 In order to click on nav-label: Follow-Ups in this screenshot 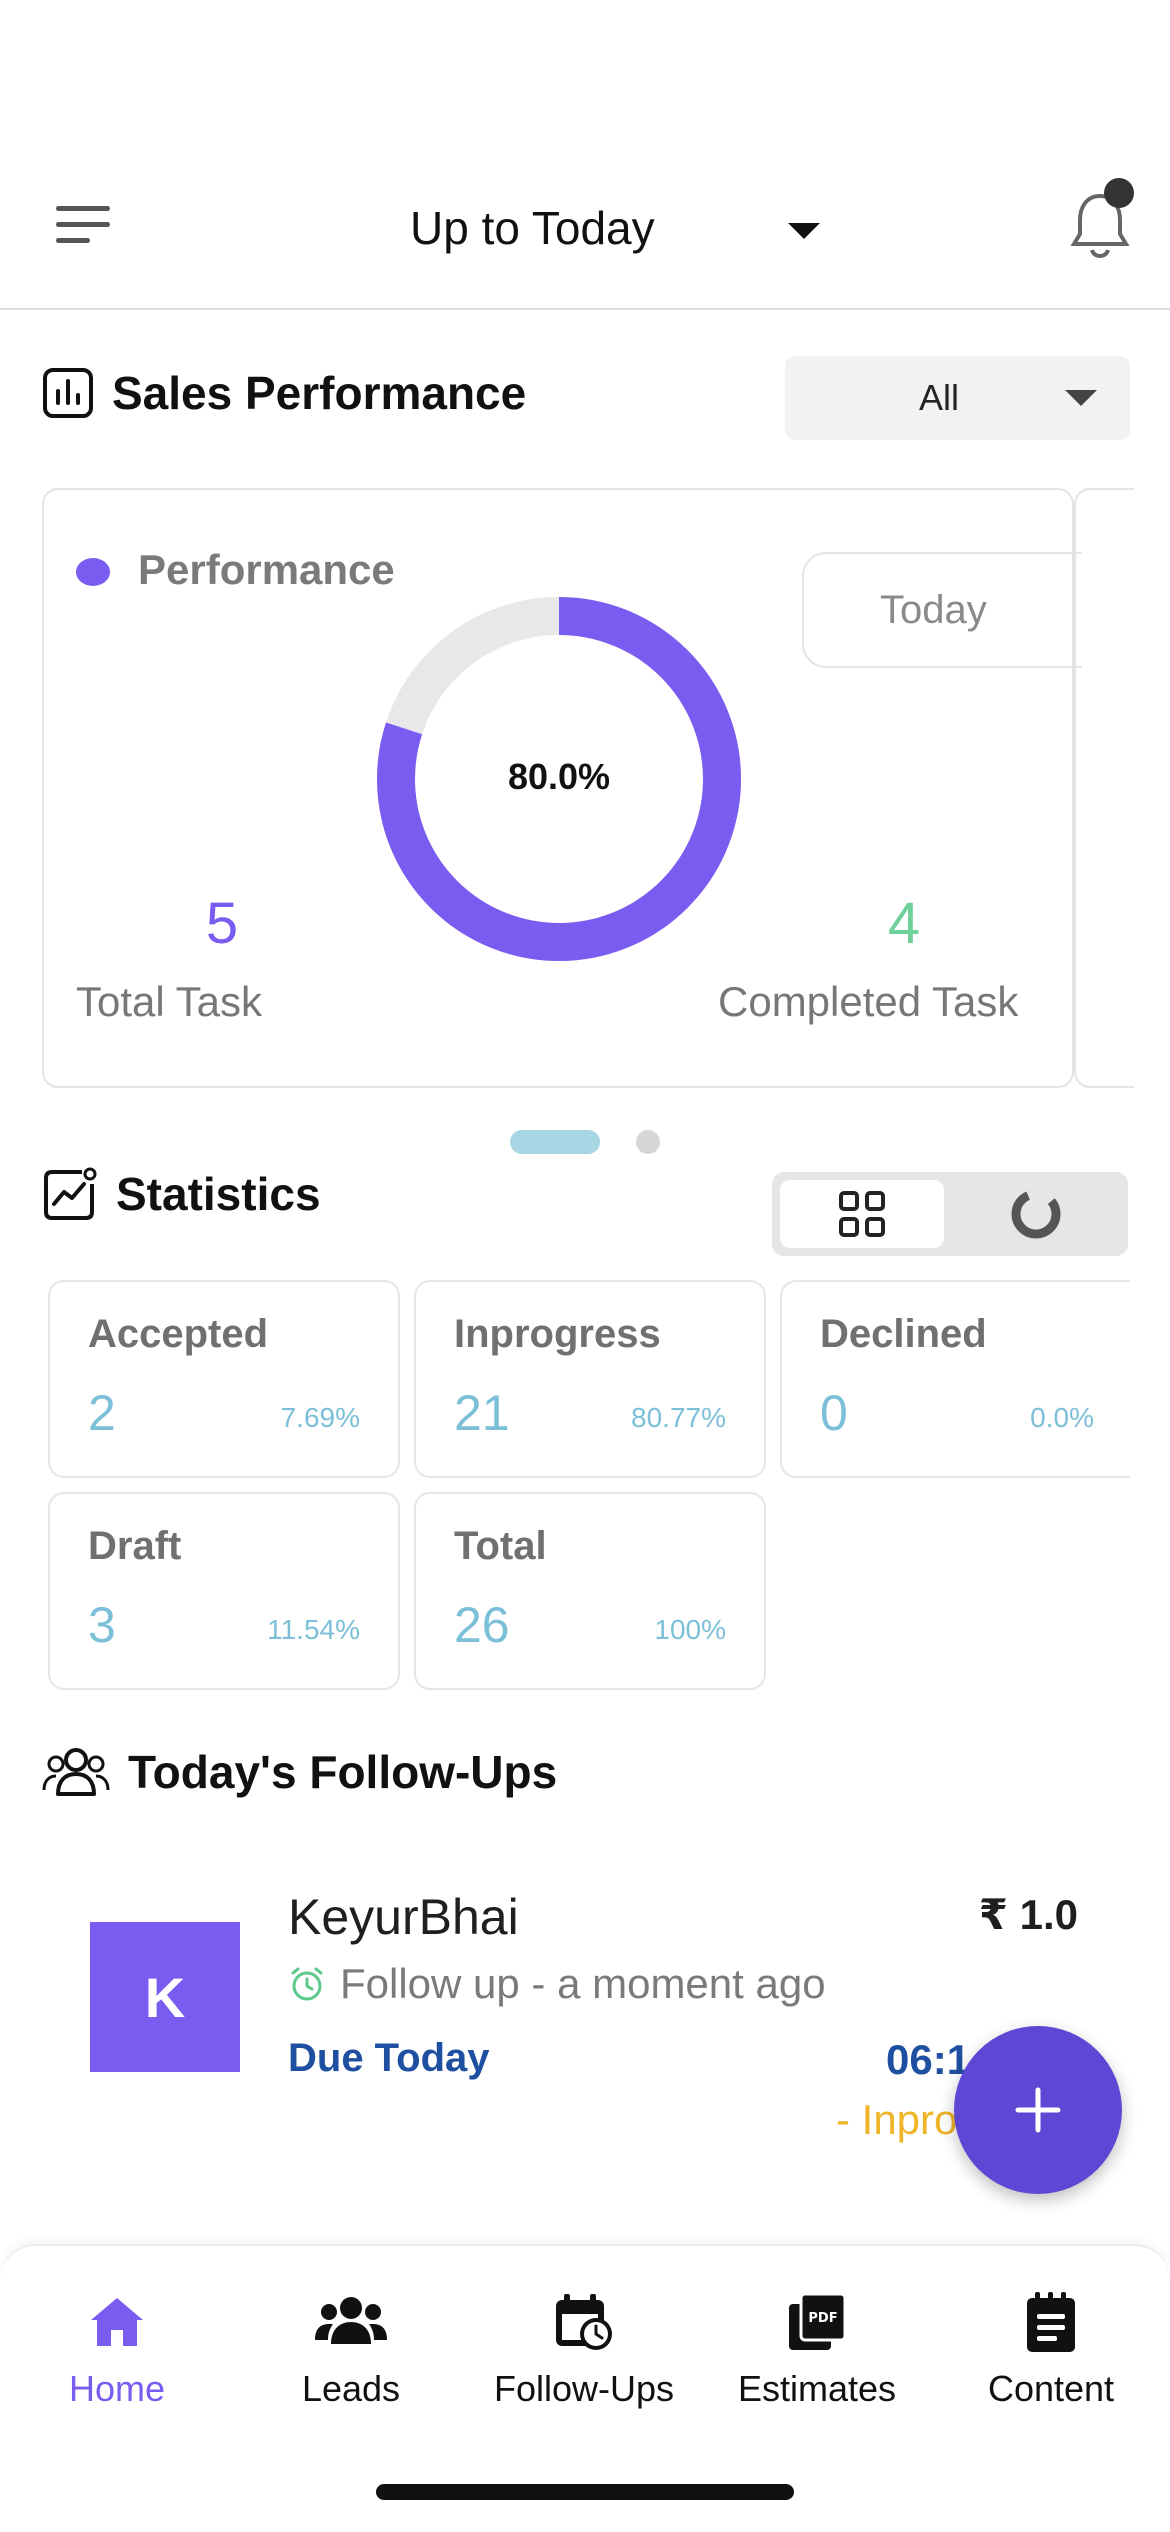, I will do `click(584, 2388)`.